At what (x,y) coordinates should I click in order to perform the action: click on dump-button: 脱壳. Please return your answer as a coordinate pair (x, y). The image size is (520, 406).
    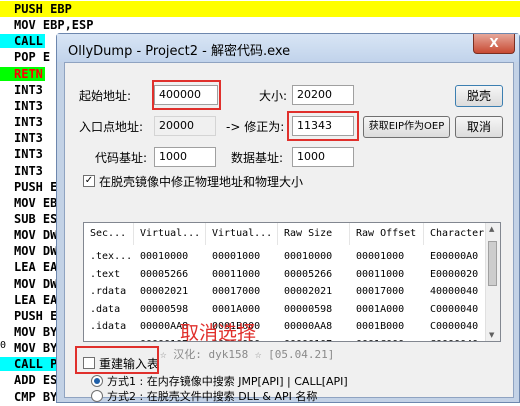
    Looking at the image, I should click on (479, 96).